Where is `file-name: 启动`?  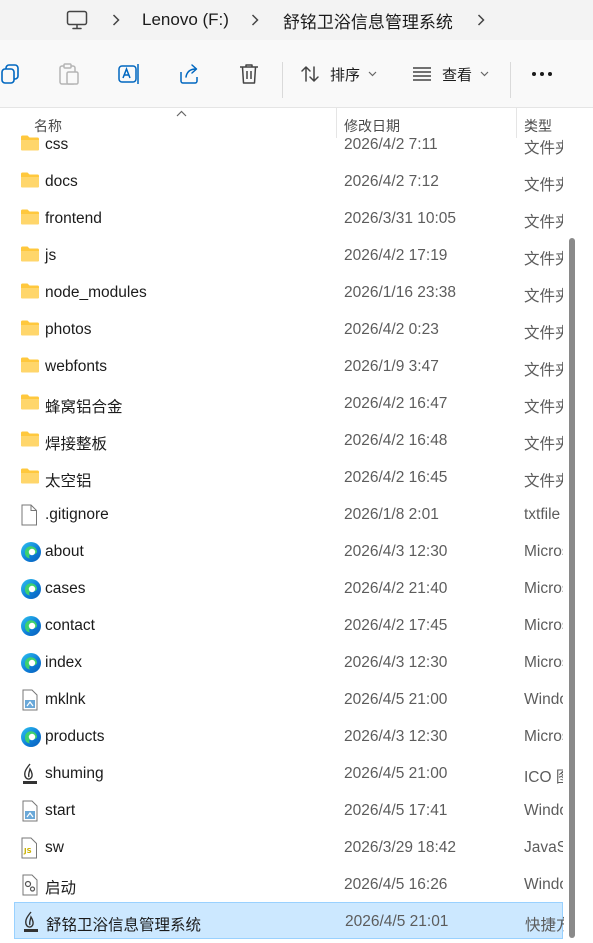
file-name: 启动 is located at coordinates (61, 888).